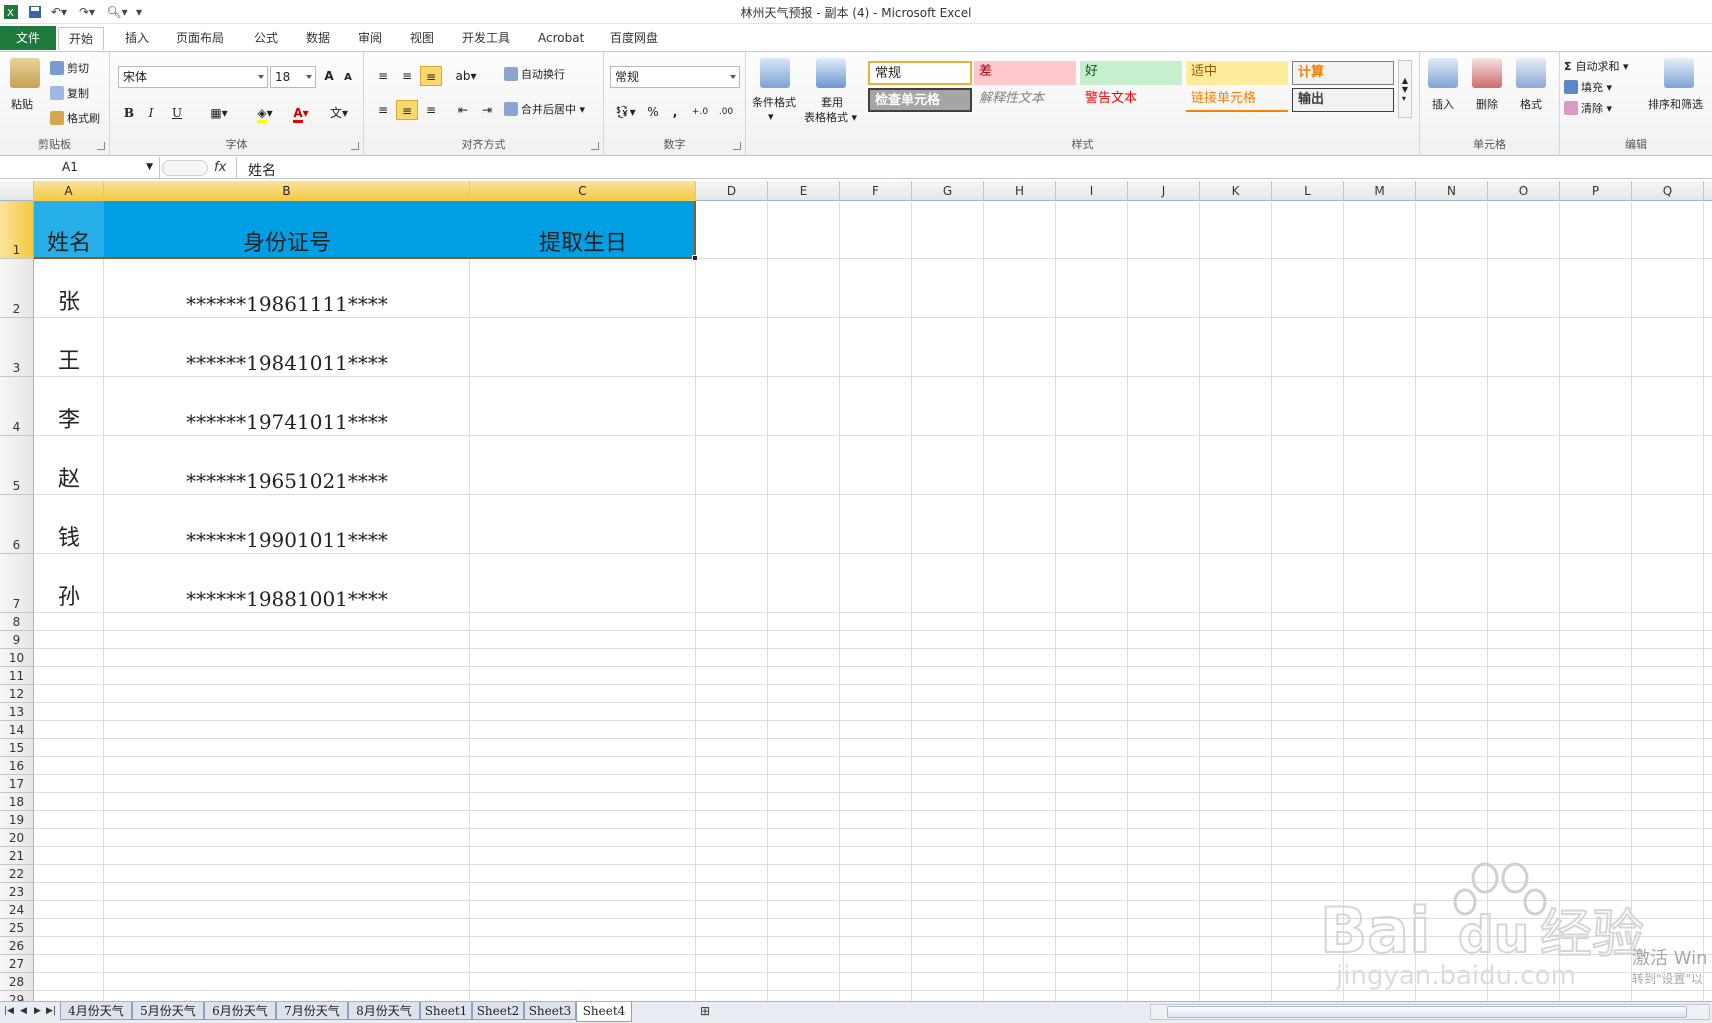 Image resolution: width=1712 pixels, height=1023 pixels. Describe the element at coordinates (1092, 191) in the screenshot. I see `column-header-i: I` at that location.